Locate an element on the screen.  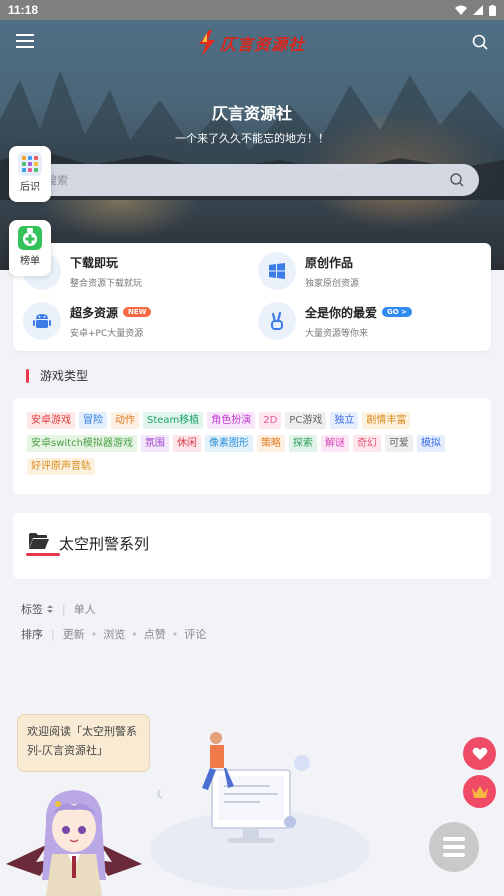
tag-chip: 角色扮演 is located at coordinates (231, 420).